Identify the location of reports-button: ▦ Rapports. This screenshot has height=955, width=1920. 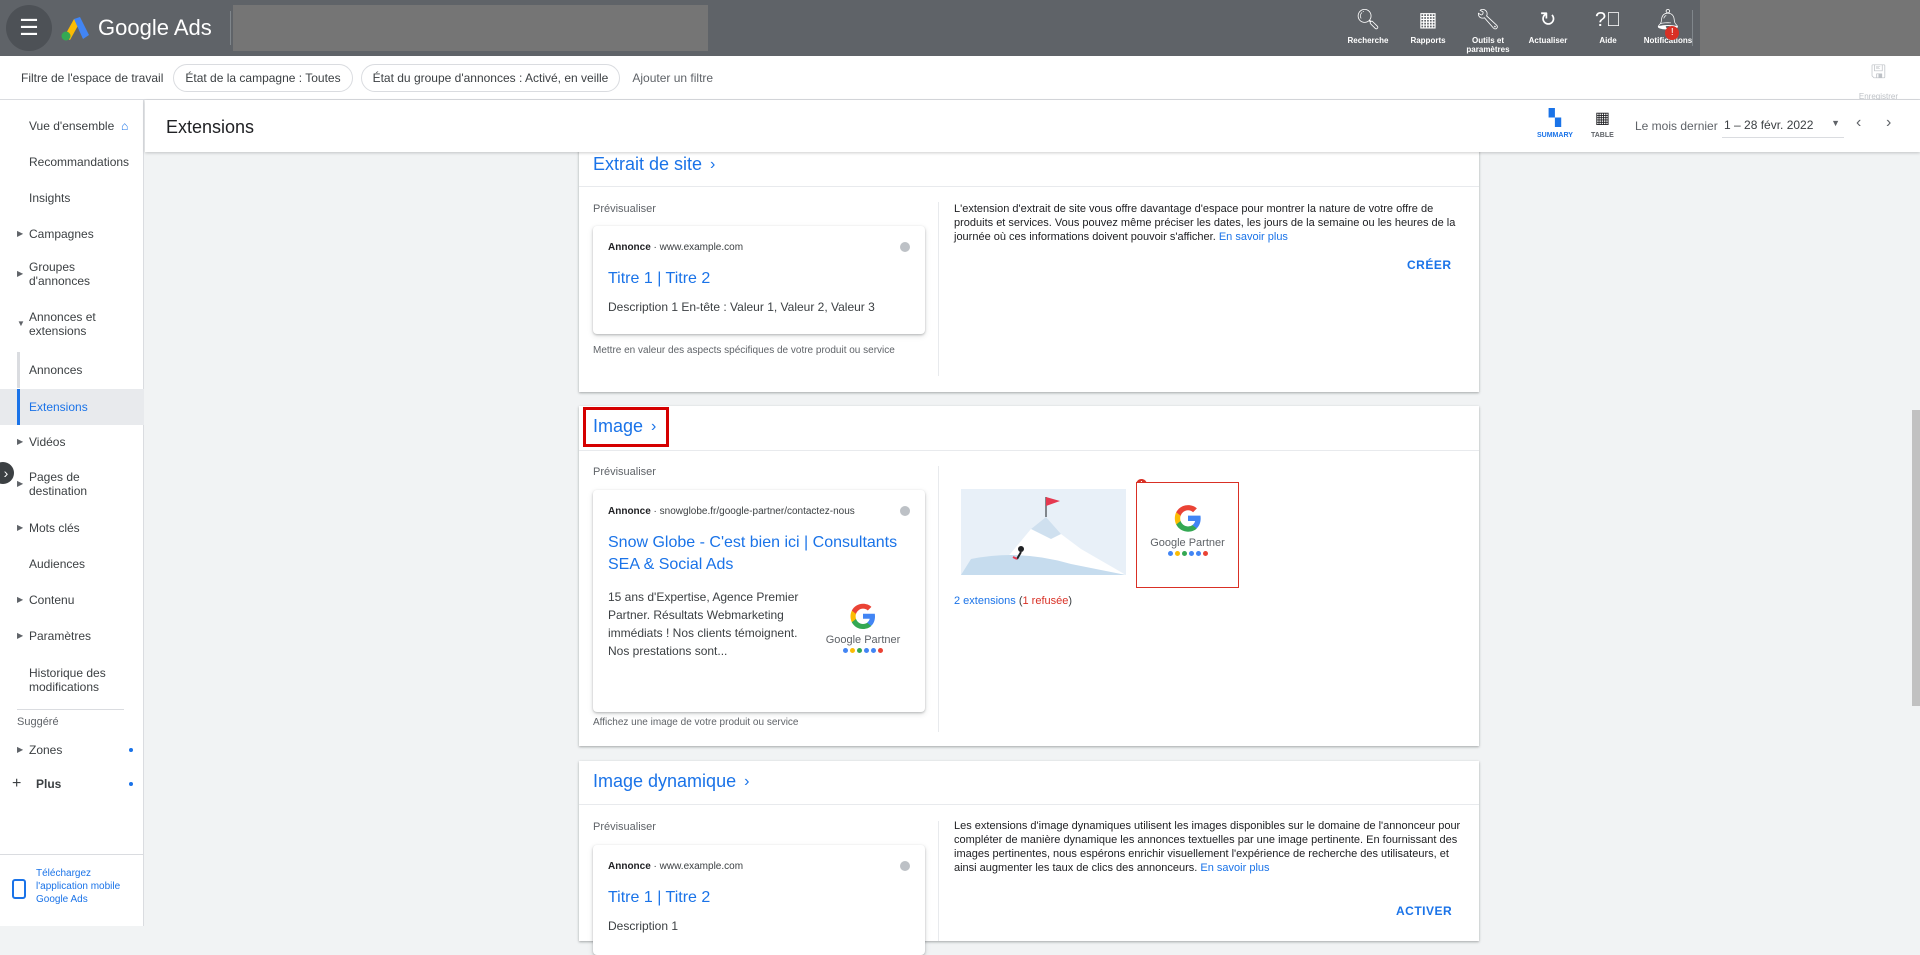
(1428, 28).